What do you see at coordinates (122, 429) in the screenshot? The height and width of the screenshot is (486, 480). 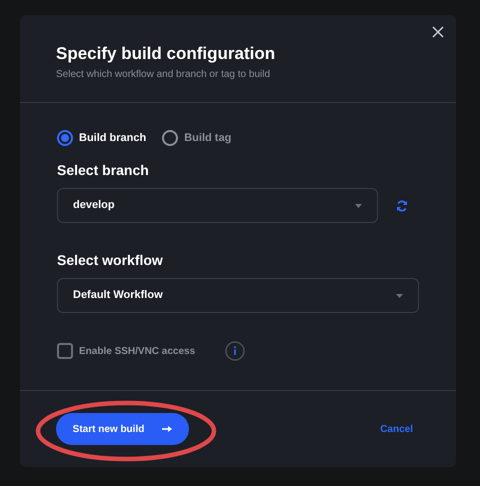 I see `start-build-button: Start new build` at bounding box center [122, 429].